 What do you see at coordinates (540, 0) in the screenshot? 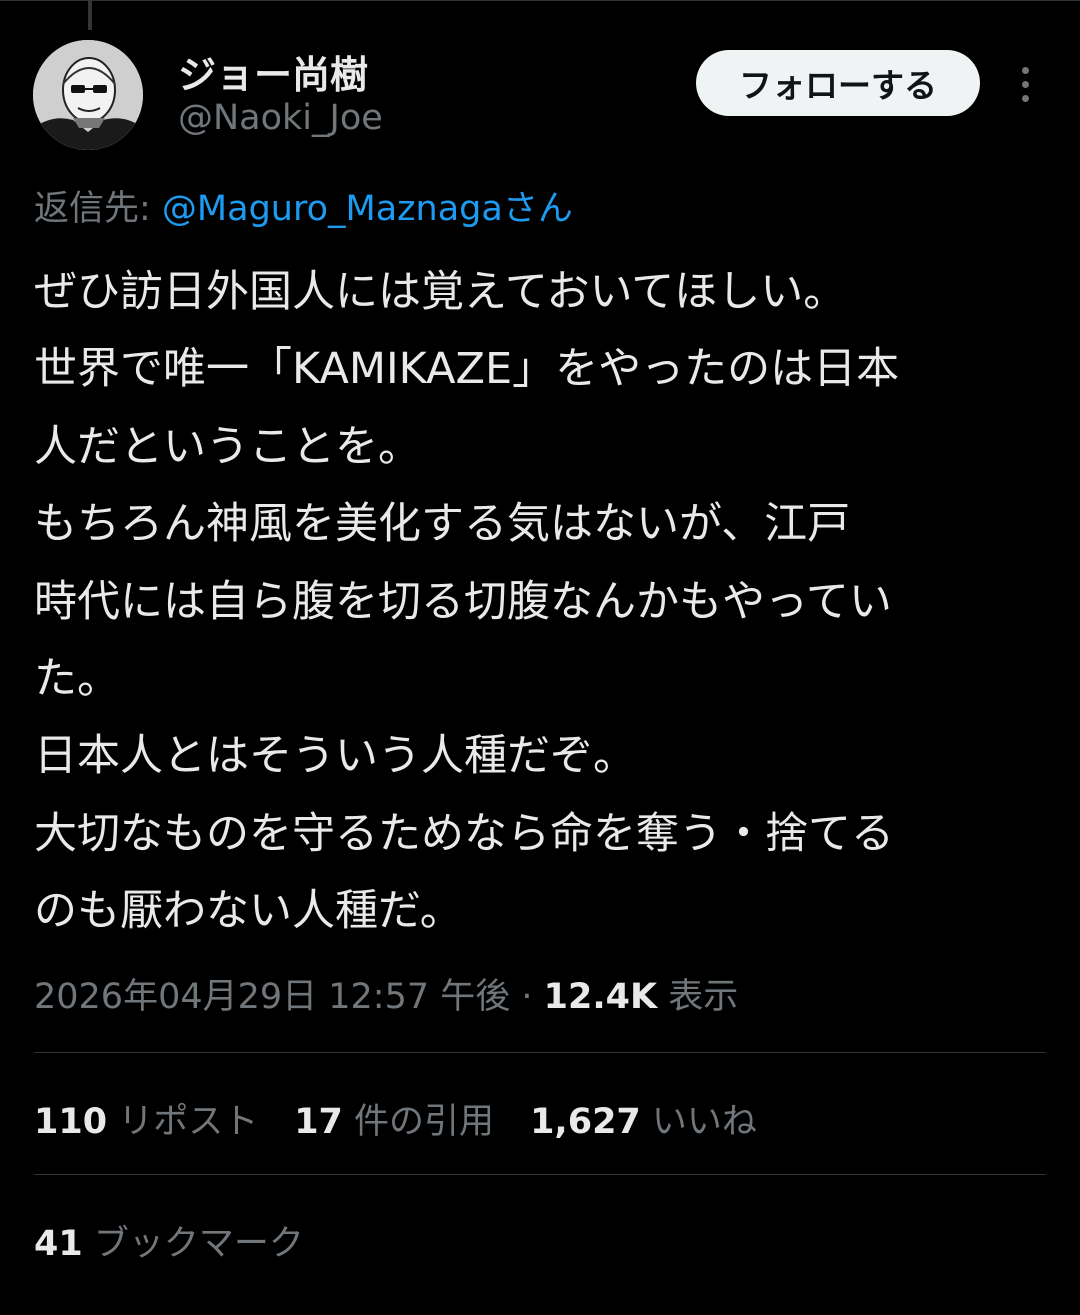
I see `top-divider` at bounding box center [540, 0].